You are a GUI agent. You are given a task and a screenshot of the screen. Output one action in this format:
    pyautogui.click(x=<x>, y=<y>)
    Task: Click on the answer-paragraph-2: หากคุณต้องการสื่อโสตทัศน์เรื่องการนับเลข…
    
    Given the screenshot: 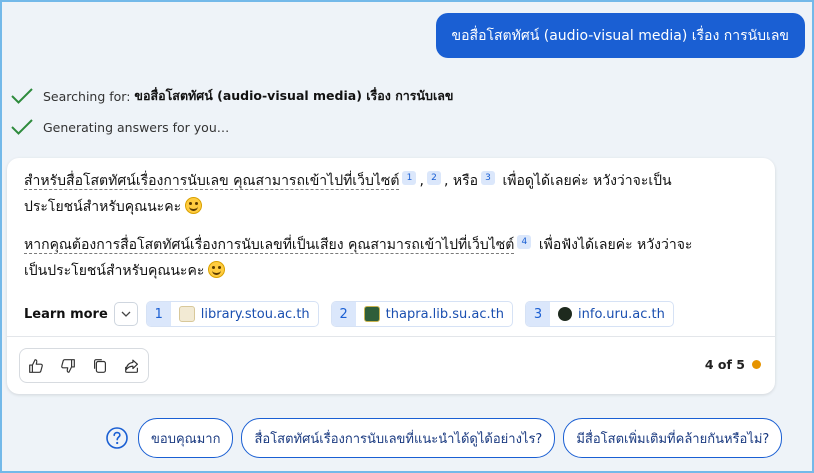 What is the action you would take?
    pyautogui.click(x=358, y=258)
    